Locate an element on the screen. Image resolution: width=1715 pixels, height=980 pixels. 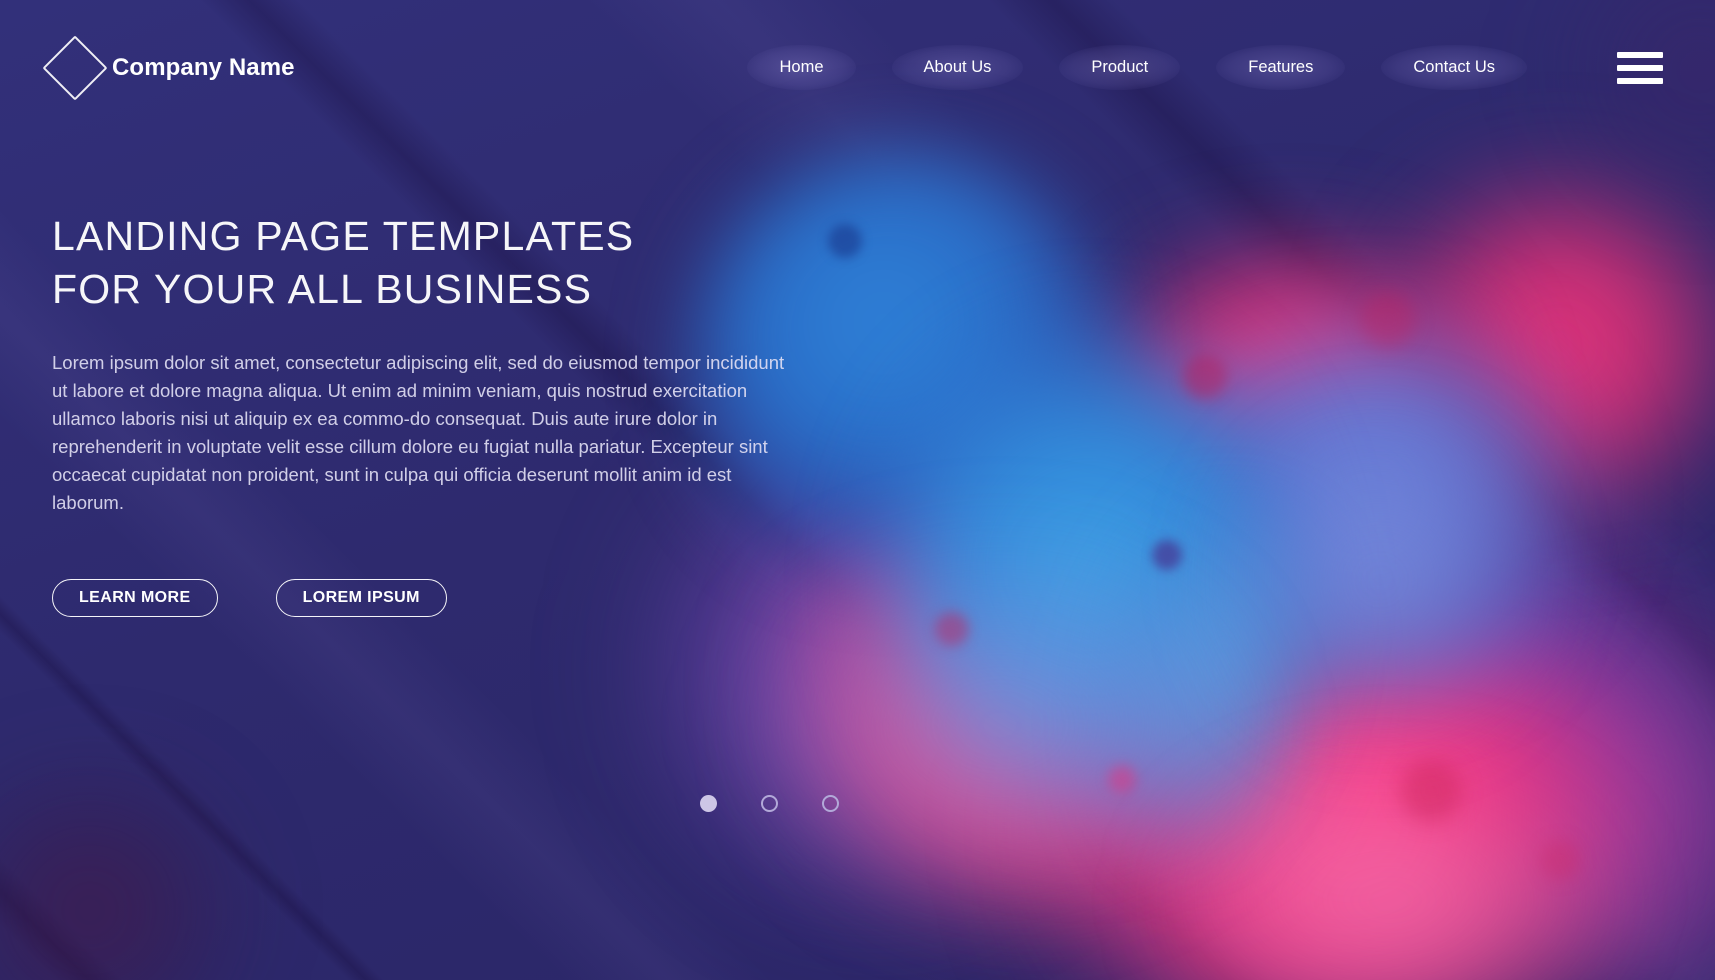
carousel-pagination is located at coordinates (769, 803).